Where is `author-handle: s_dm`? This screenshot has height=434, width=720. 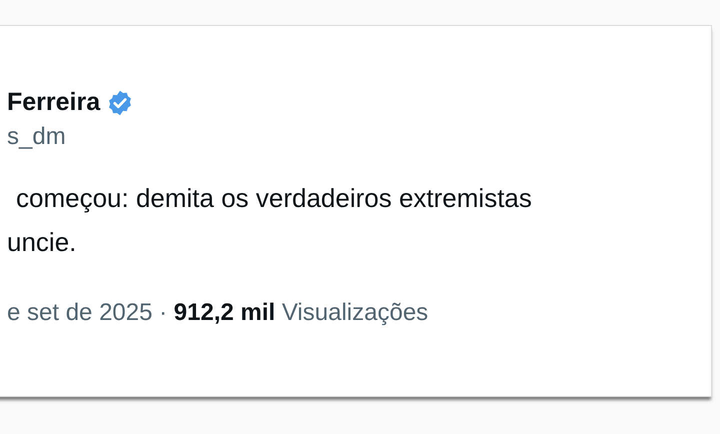
author-handle: s_dm is located at coordinates (36, 137).